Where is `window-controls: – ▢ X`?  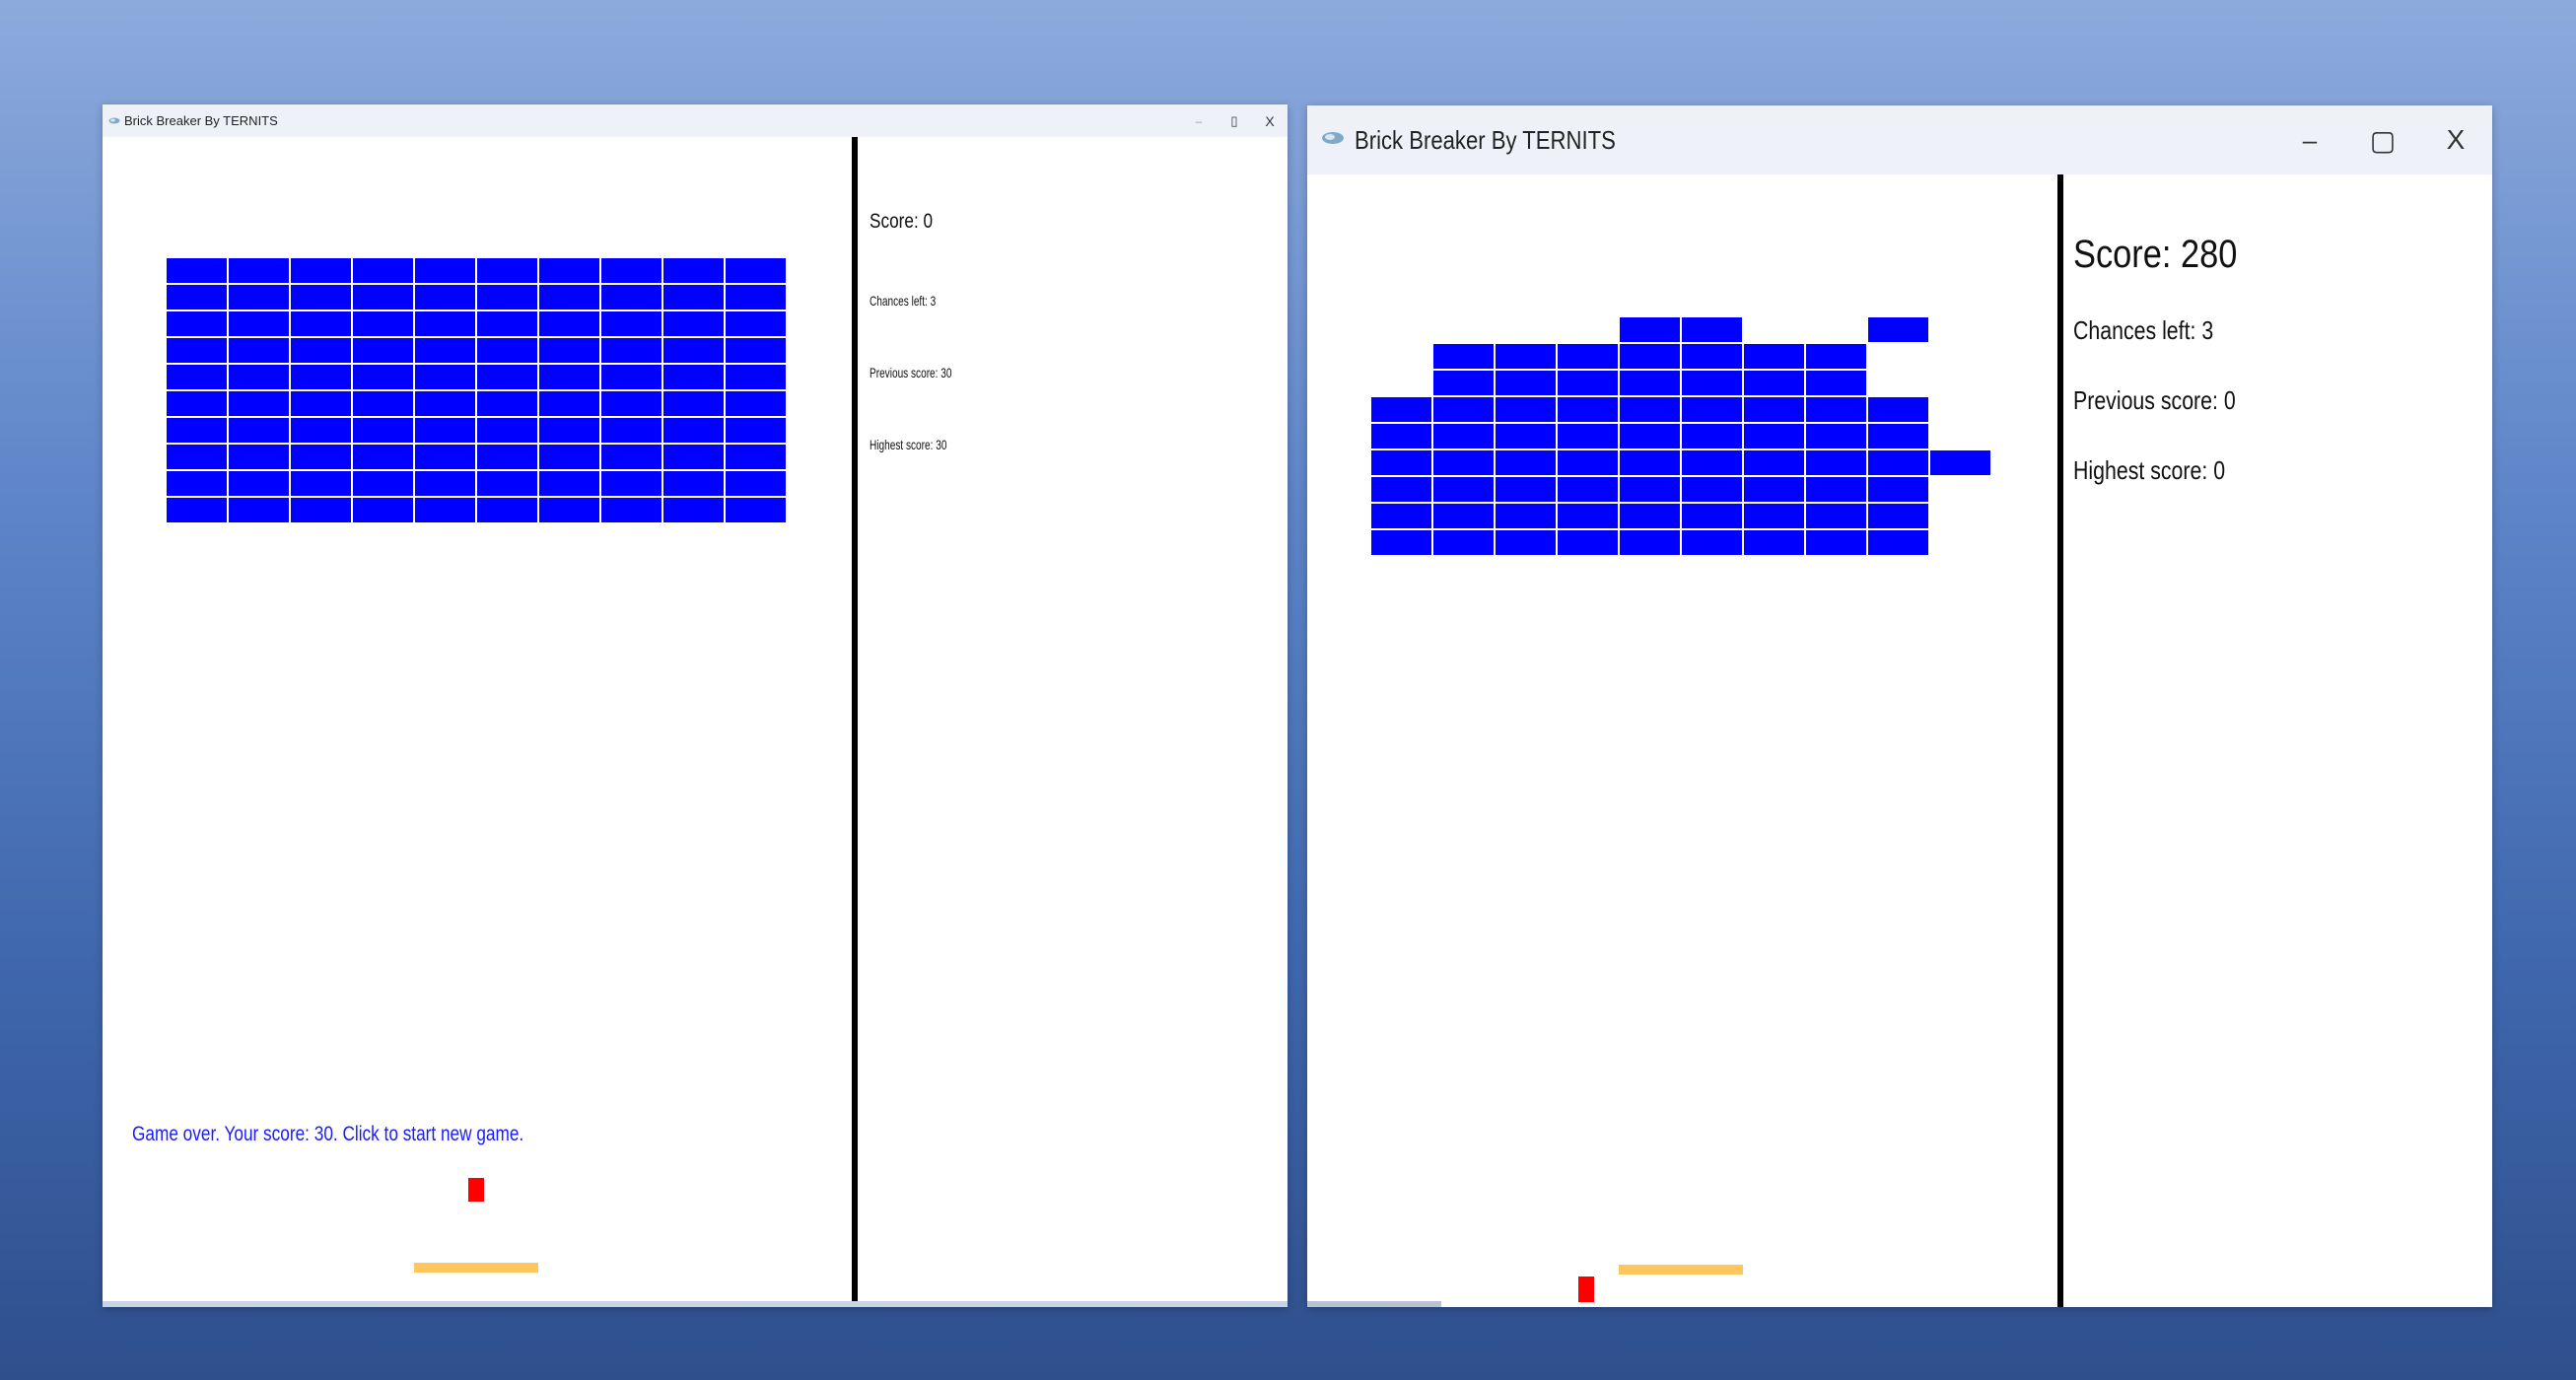
window-controls: – ▢ X is located at coordinates (2382, 139).